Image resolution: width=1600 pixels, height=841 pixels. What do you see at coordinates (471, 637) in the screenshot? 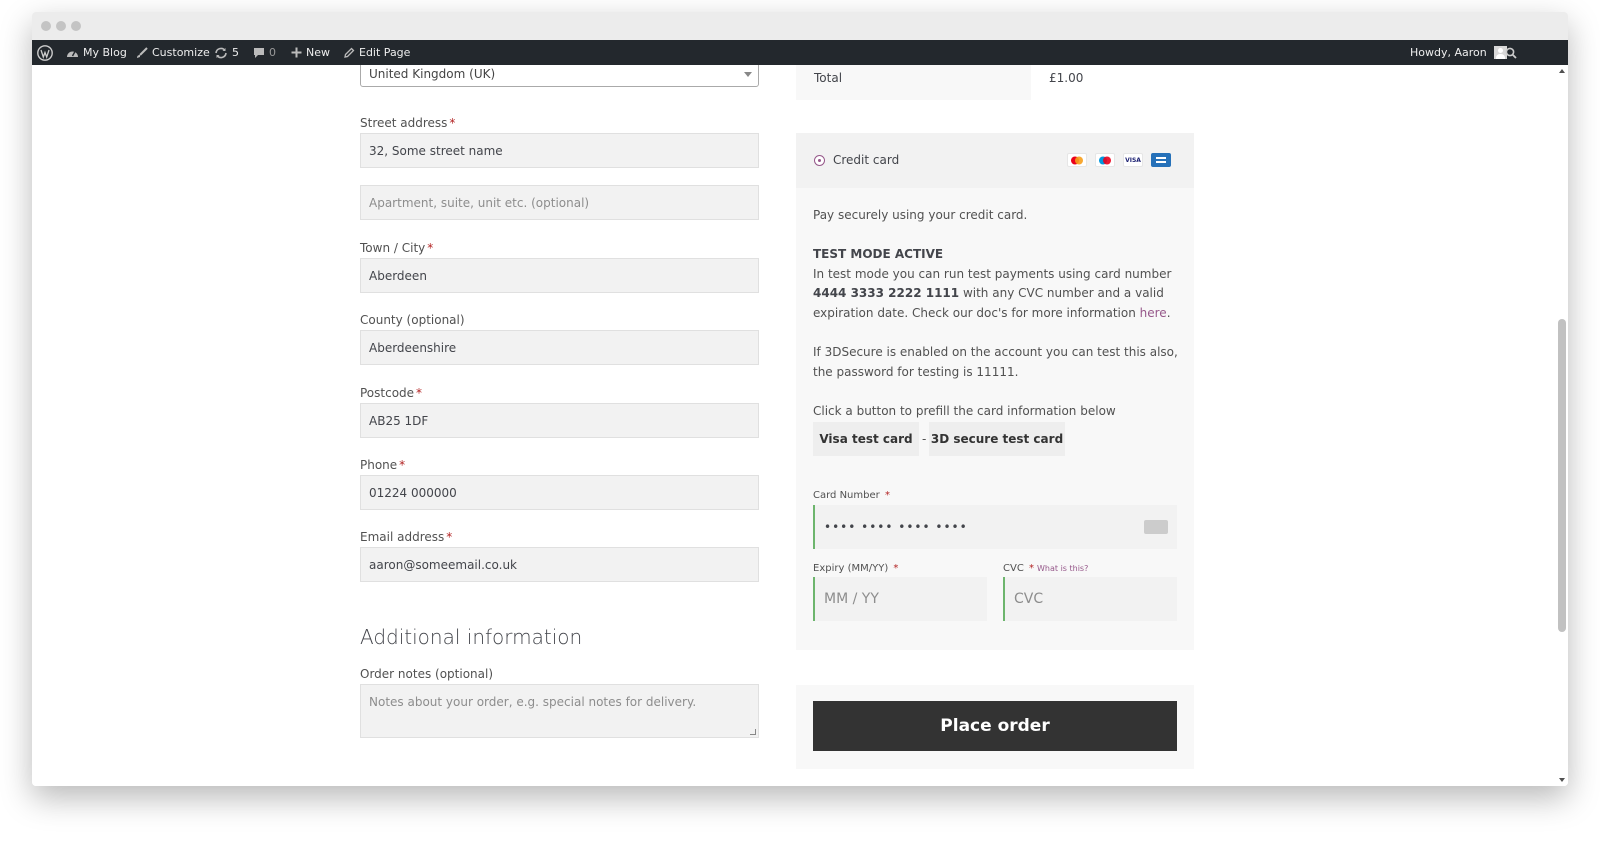
I see `additional-info-heading: Additional information` at bounding box center [471, 637].